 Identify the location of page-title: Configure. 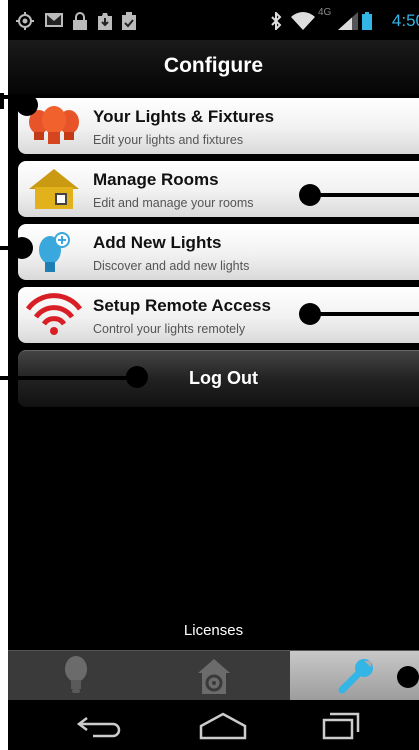
(213, 65).